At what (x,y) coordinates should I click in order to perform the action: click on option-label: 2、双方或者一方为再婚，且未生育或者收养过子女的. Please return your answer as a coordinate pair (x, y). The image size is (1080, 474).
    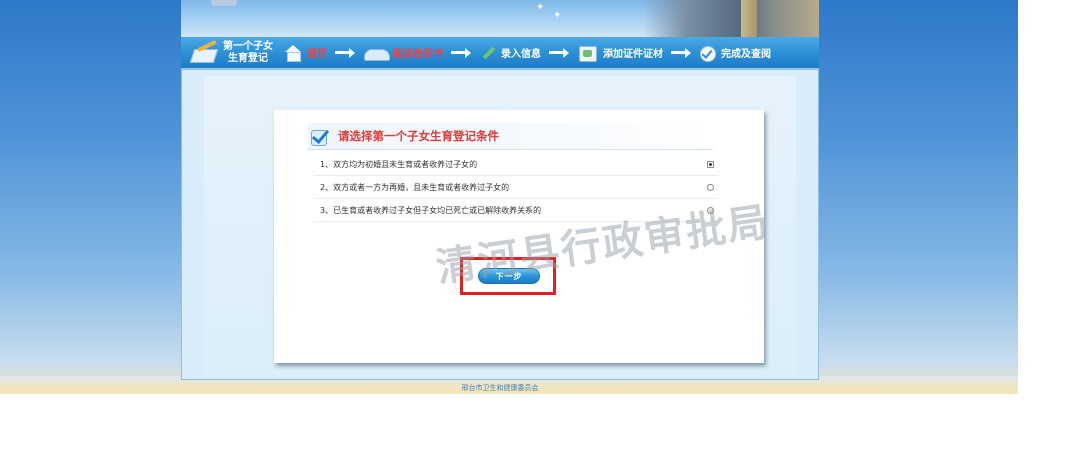
    Looking at the image, I should click on (415, 187).